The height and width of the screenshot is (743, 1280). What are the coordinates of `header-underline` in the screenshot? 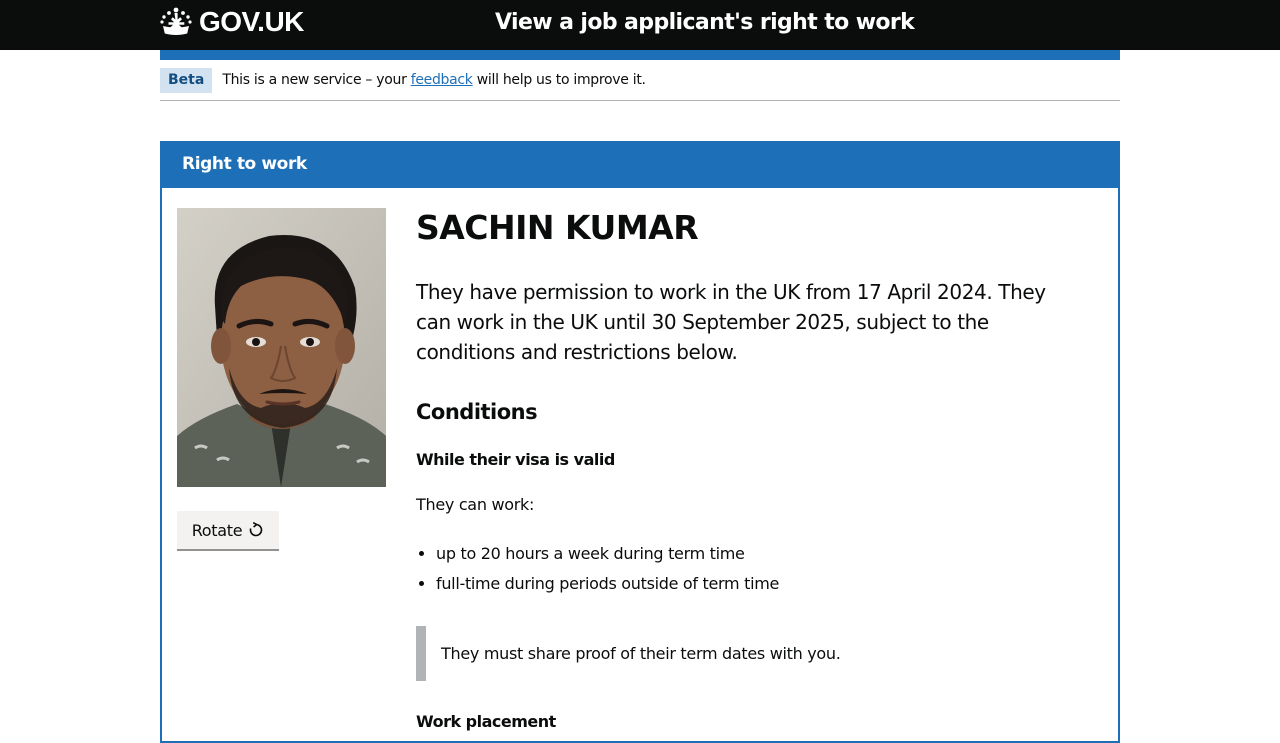 It's located at (640, 55).